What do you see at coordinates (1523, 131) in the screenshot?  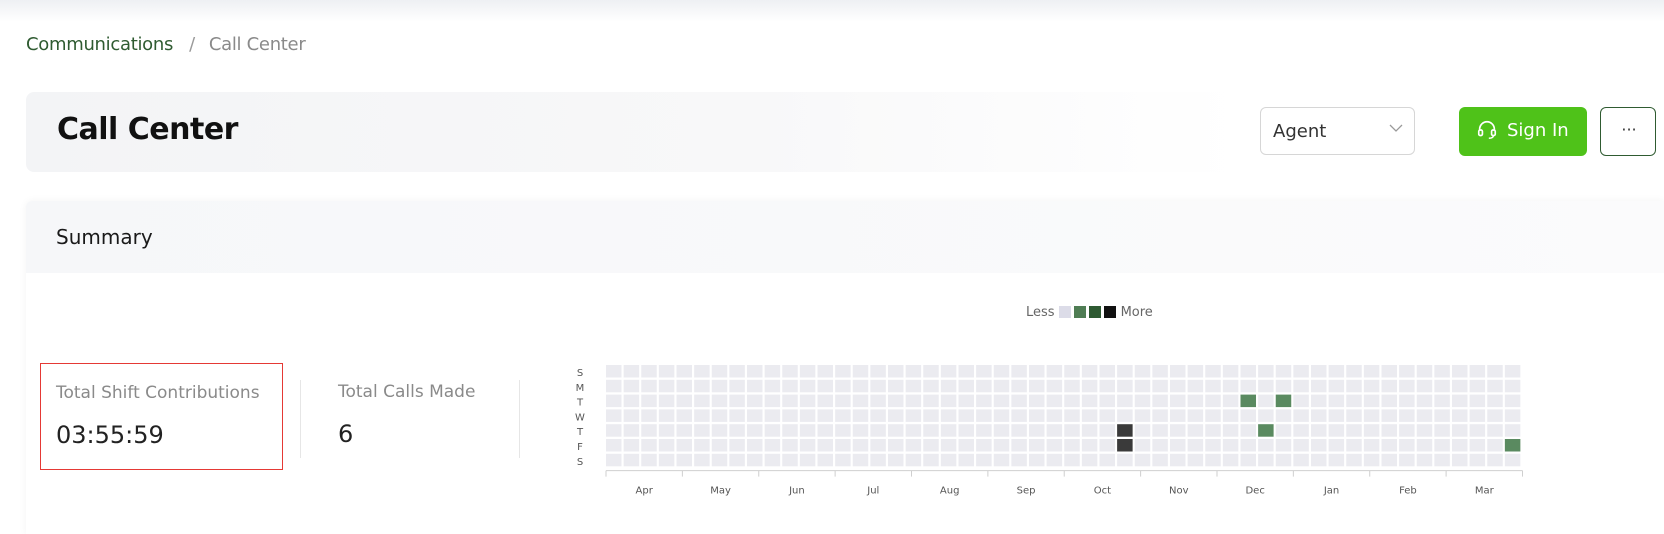 I see `sign-in-button: Sign In` at bounding box center [1523, 131].